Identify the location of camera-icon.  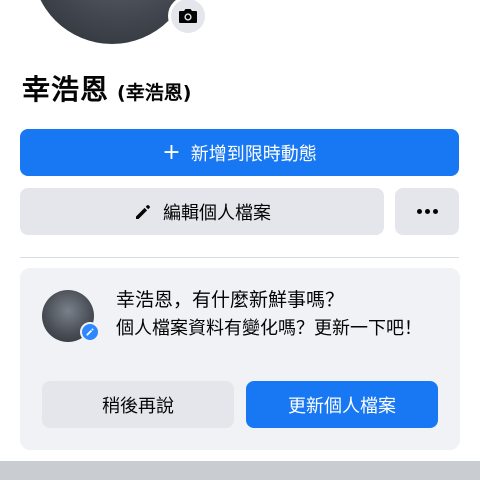
(188, 16).